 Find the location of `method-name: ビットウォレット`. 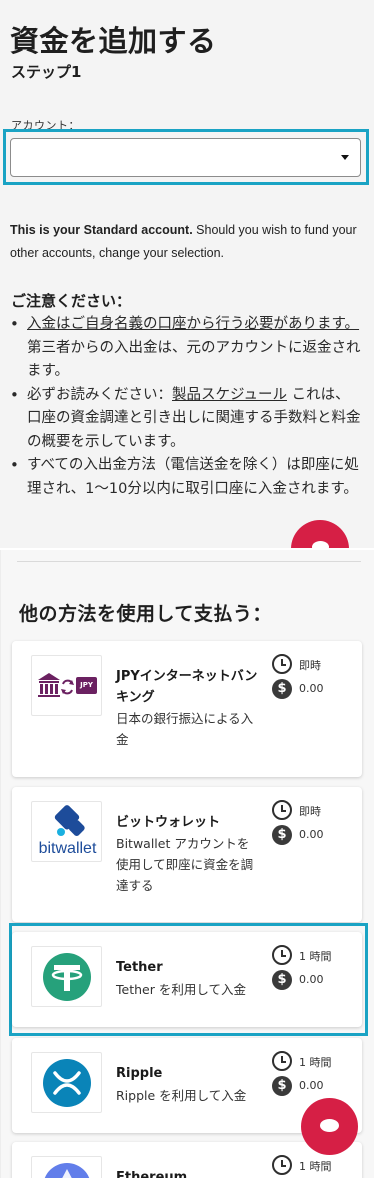

method-name: ビットウォレット is located at coordinates (168, 822).